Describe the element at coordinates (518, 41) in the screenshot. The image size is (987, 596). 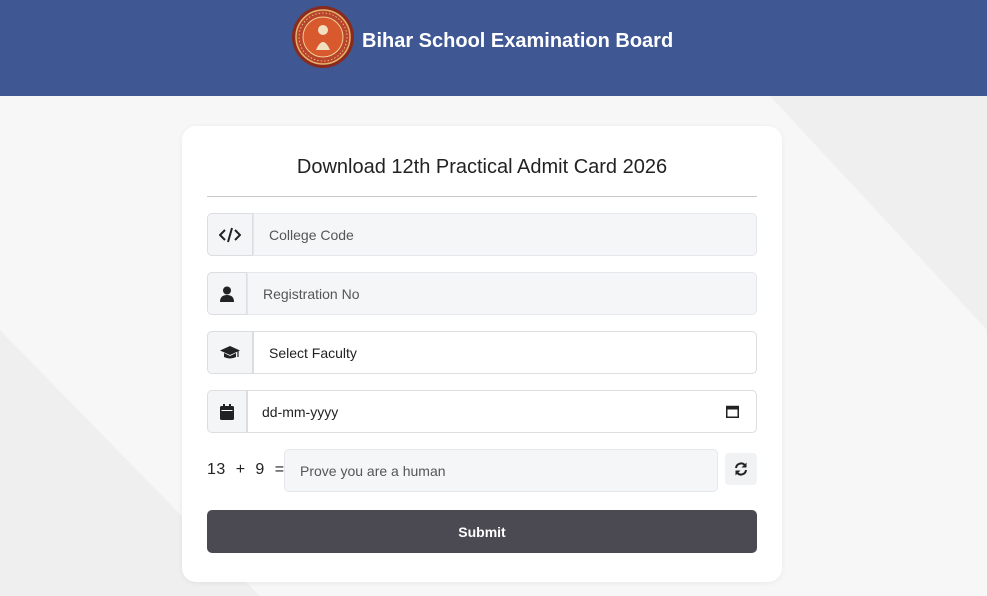
I see `site-title: Bihar School Examination Board` at that location.